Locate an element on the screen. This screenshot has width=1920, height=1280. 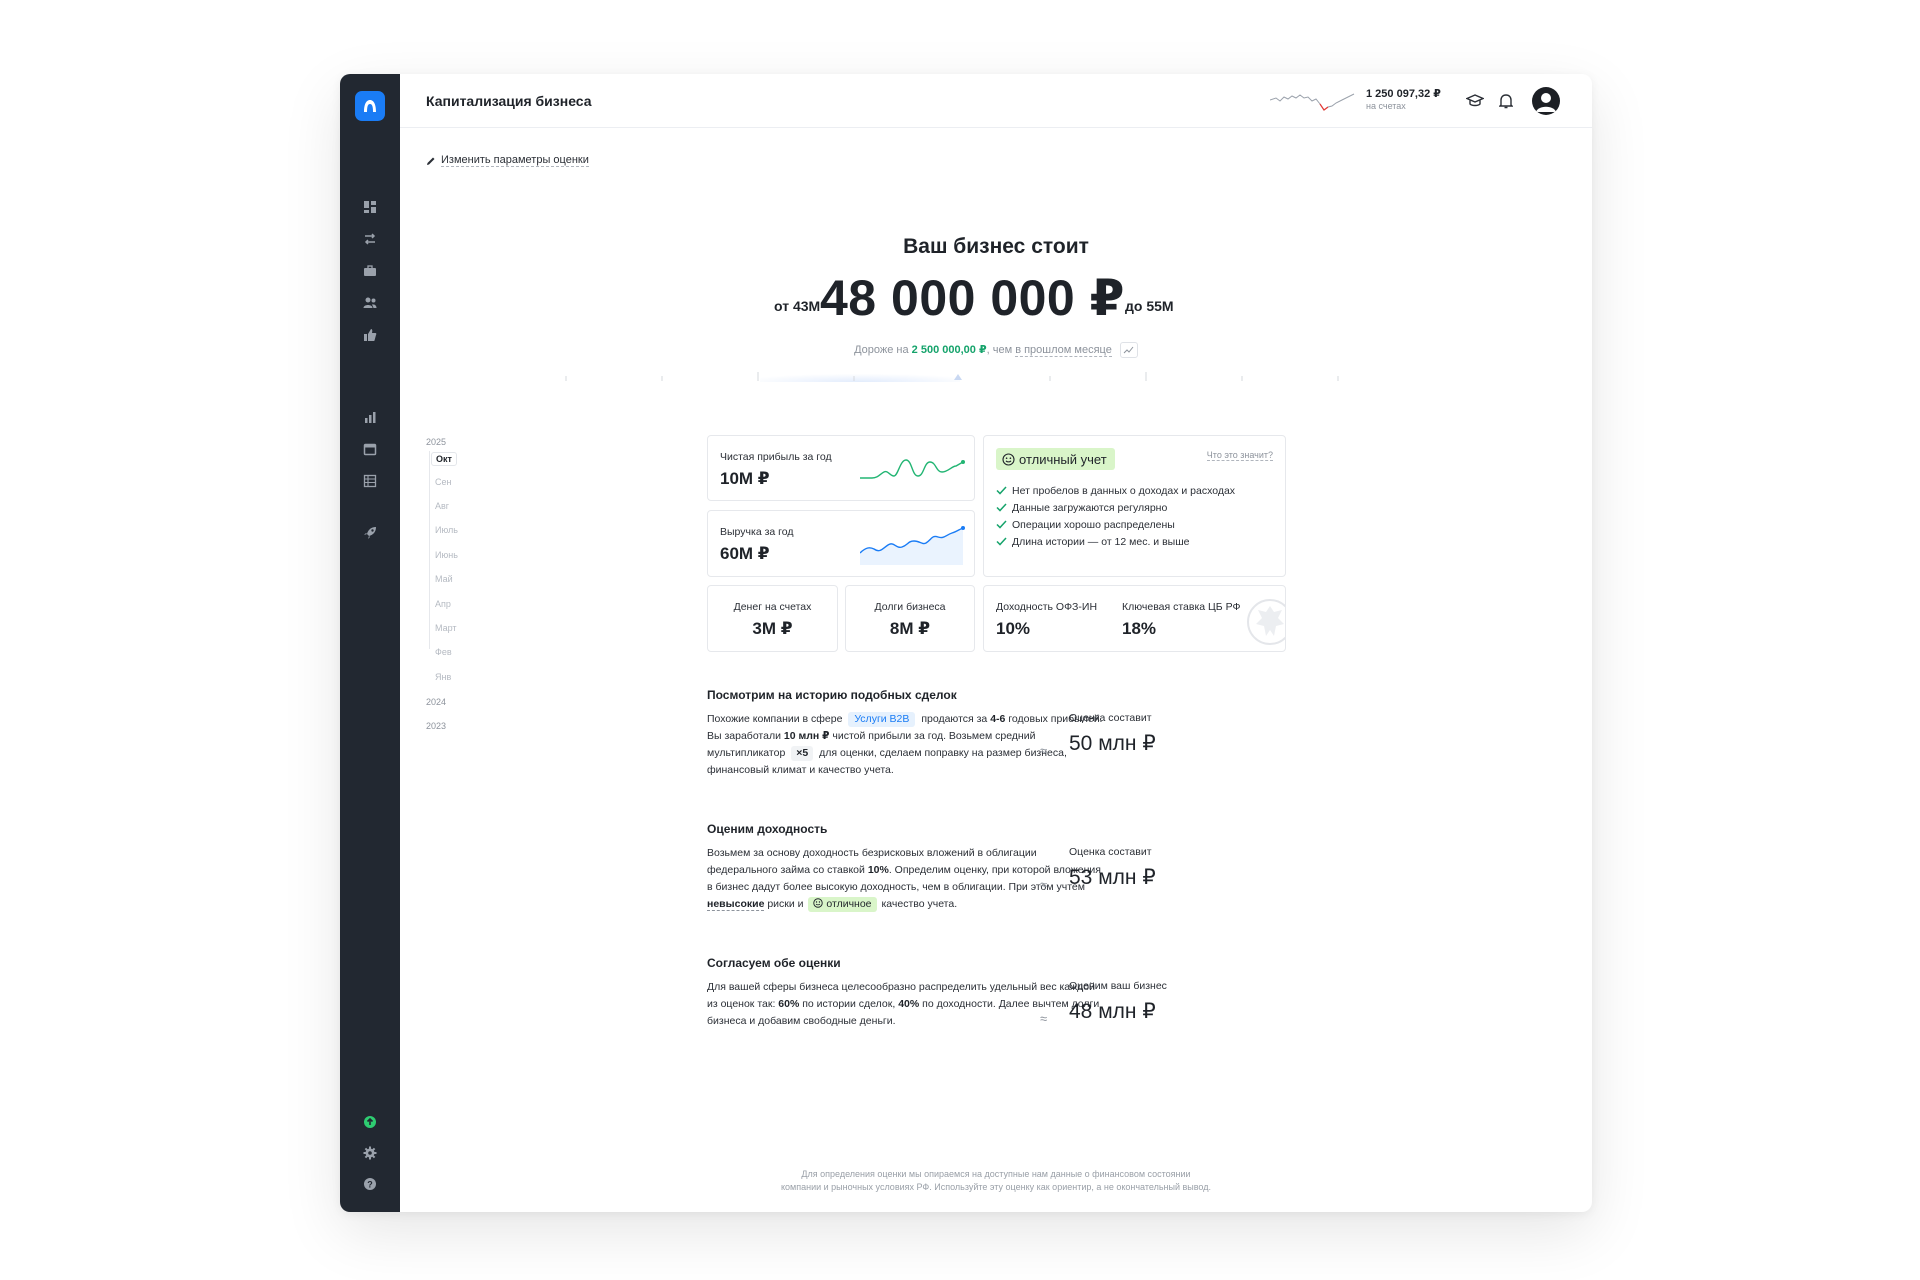
revenue-card: Выручка за год 60М ₽ is located at coordinates (841, 543).